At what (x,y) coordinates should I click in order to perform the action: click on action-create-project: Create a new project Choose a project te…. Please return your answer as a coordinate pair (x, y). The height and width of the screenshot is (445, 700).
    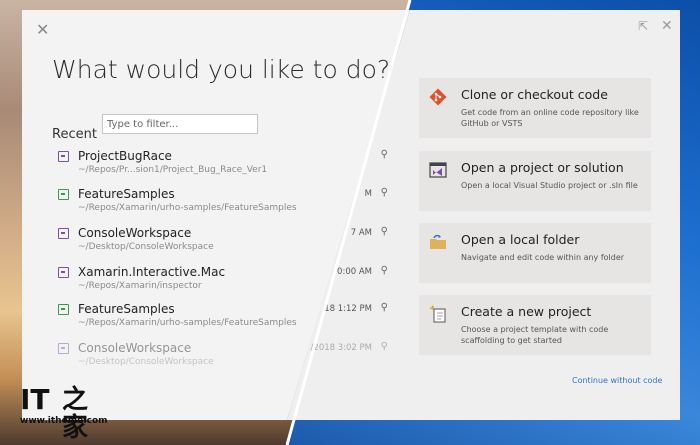
    Looking at the image, I should click on (535, 325).